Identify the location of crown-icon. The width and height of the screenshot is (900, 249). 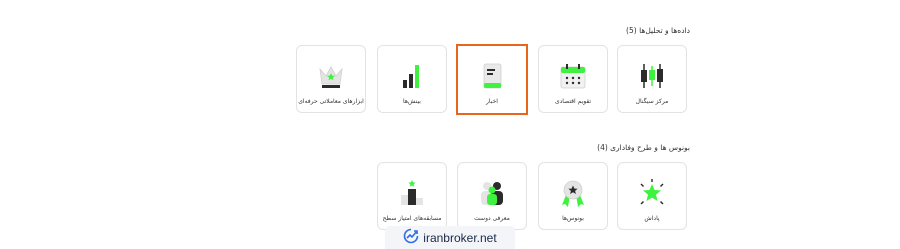
(331, 76).